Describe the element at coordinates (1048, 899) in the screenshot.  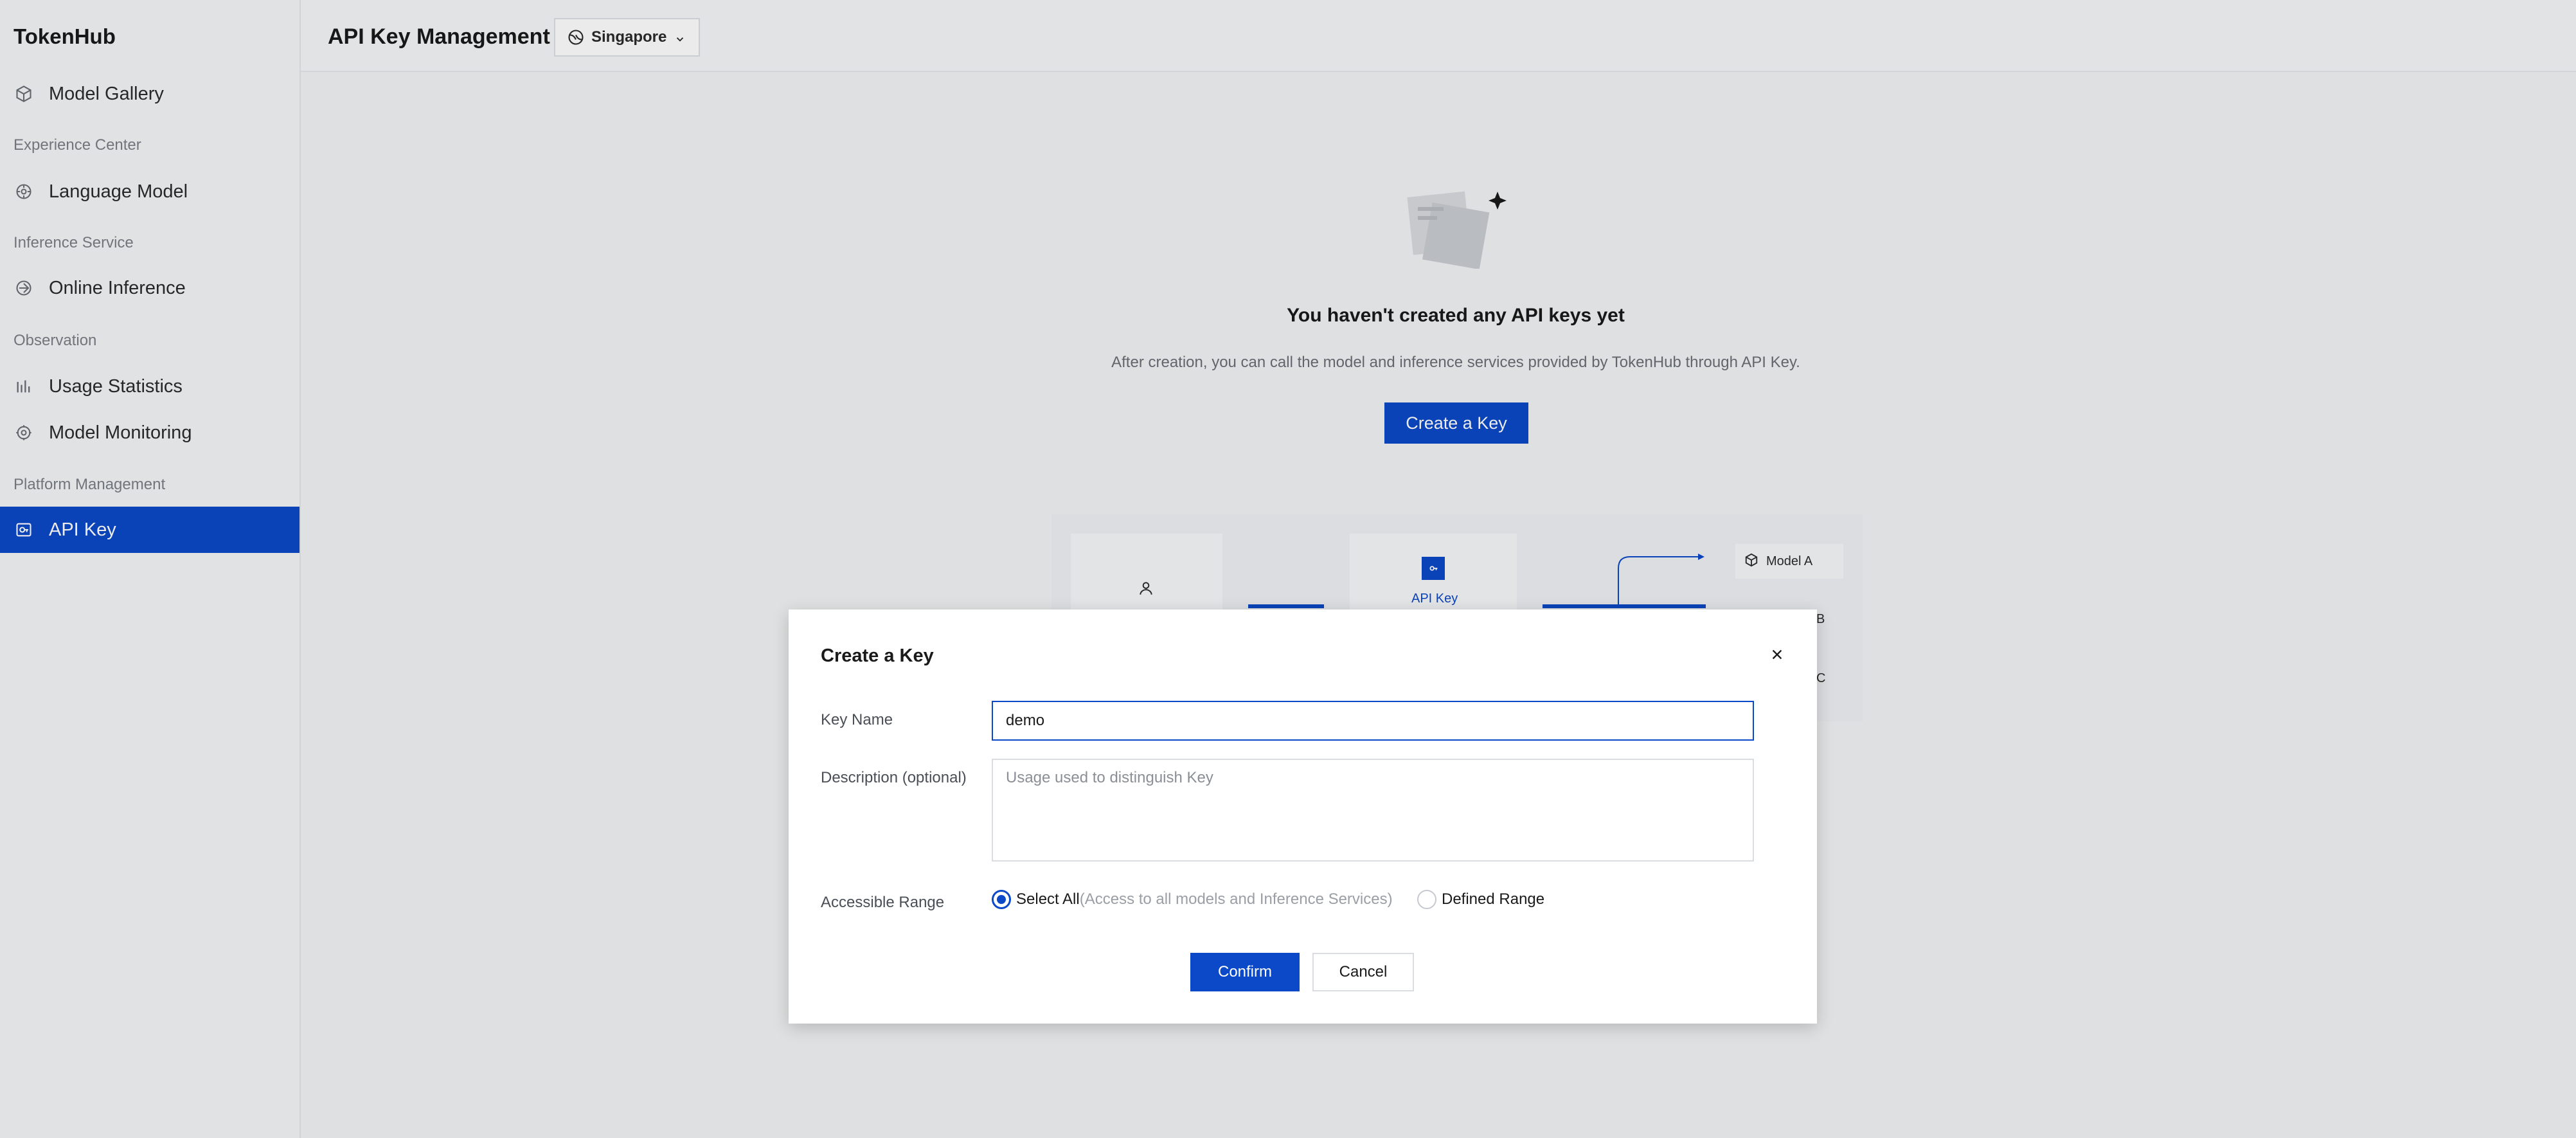
I see `radio-select-all-label: Select All` at that location.